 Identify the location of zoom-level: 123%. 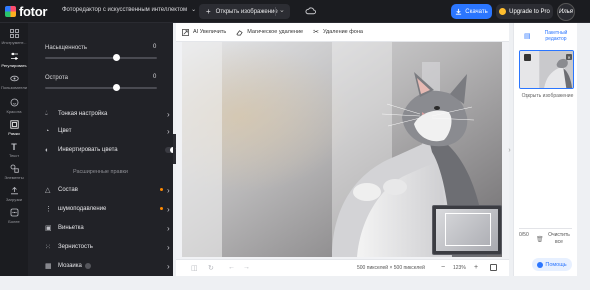
(459, 268).